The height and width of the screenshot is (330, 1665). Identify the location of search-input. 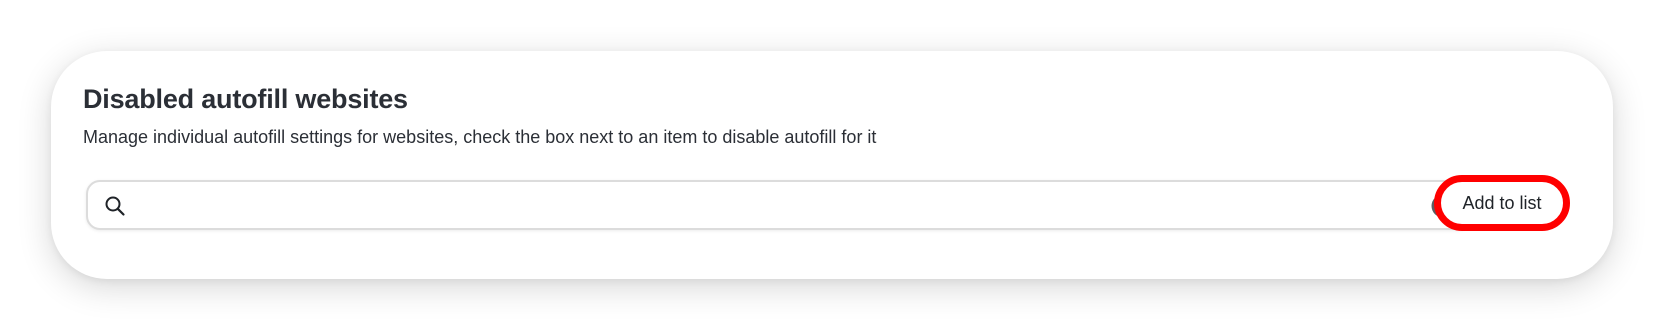
(768, 205).